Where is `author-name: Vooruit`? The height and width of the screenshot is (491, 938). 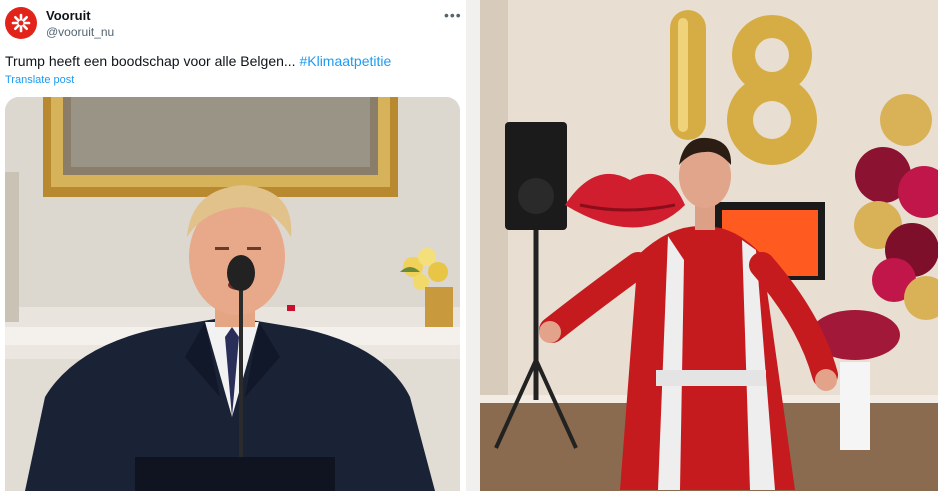 author-name: Vooruit is located at coordinates (68, 15).